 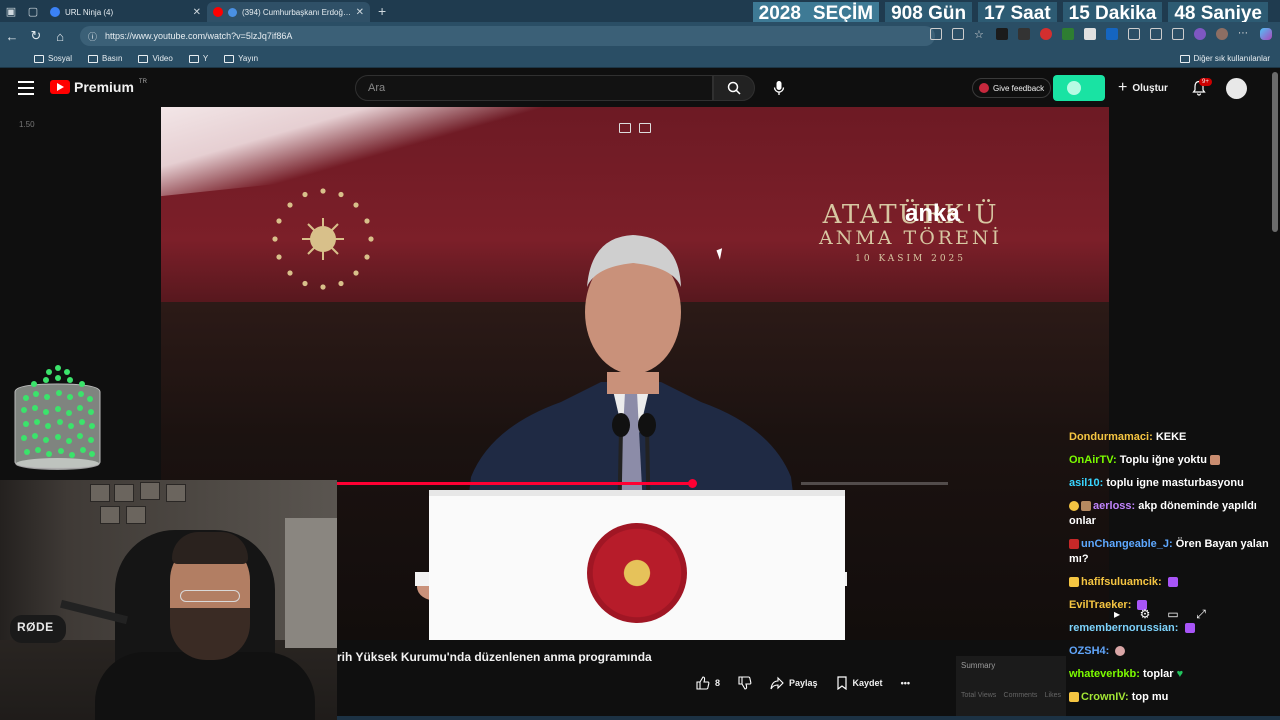 I want to click on collections-icon, so click(x=1178, y=34).